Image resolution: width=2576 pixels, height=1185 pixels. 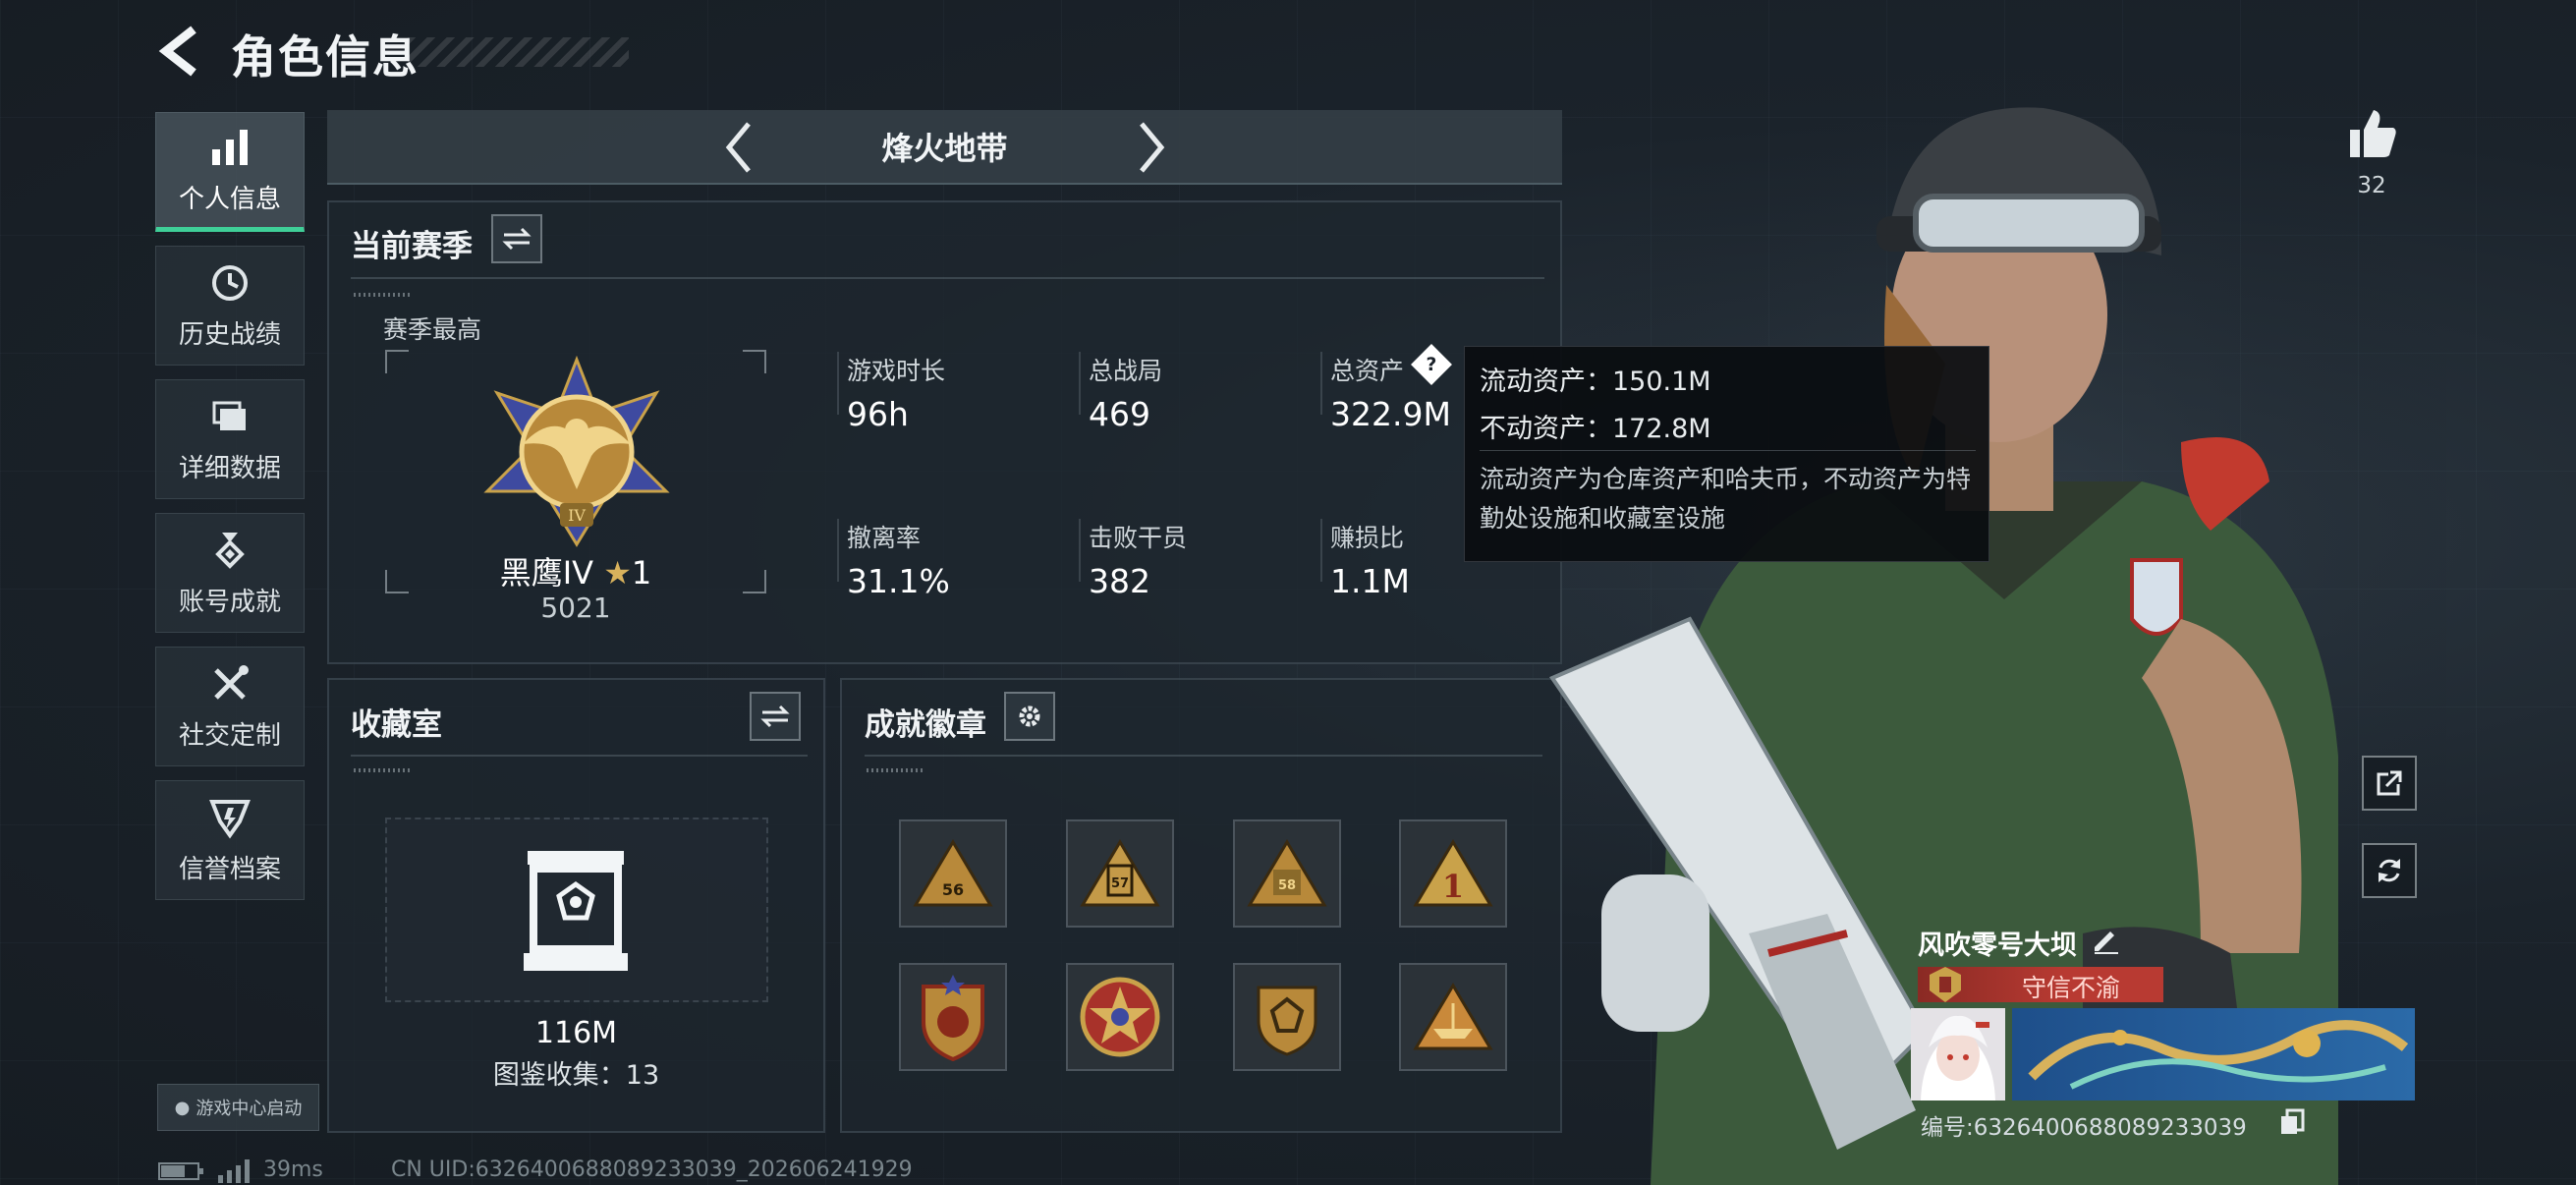 I want to click on season-best-label: 赛季最高, so click(x=432, y=329).